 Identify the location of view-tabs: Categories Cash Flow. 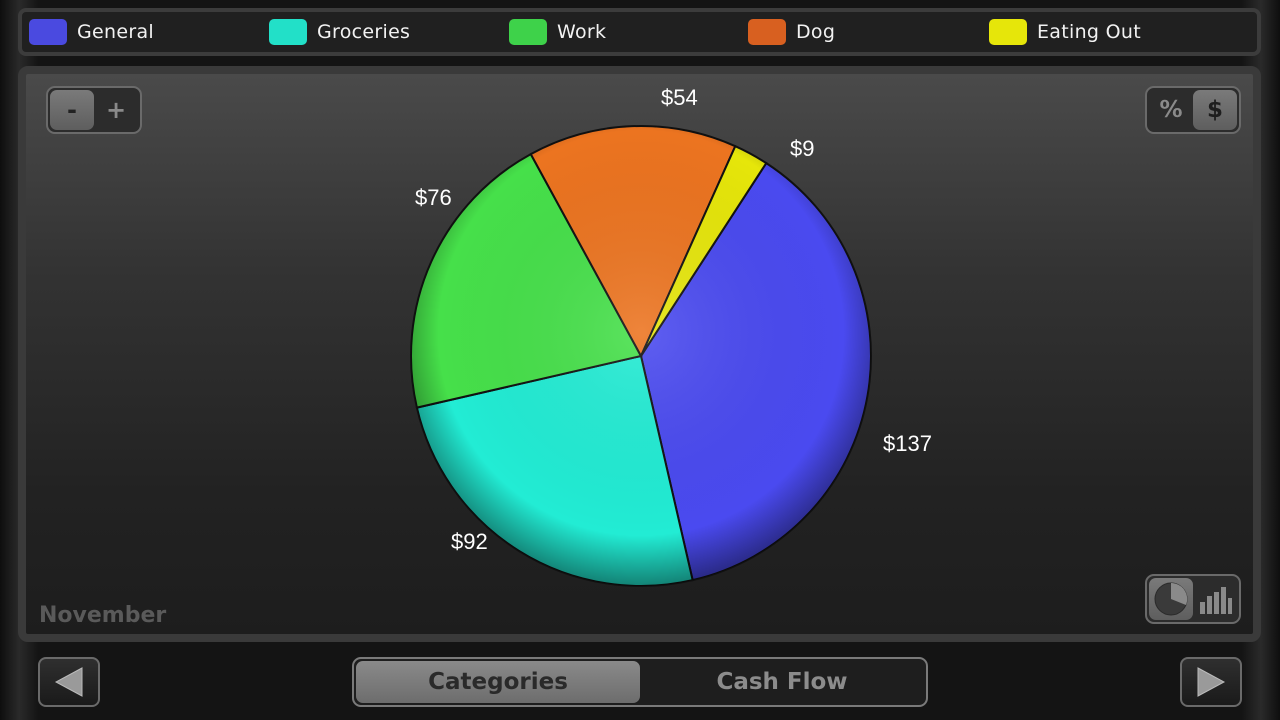
(640, 682).